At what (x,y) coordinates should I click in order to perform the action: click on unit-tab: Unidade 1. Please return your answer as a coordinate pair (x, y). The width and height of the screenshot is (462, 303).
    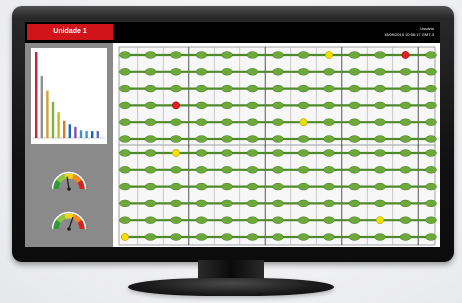
    Looking at the image, I should click on (70, 32).